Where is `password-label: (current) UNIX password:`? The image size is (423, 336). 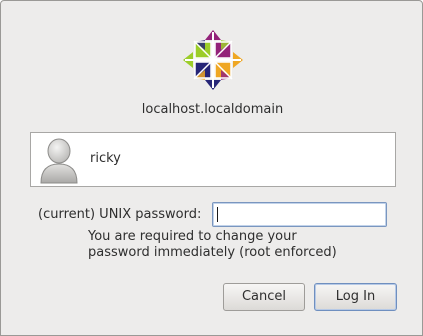
password-label: (current) UNIX password: is located at coordinates (120, 214).